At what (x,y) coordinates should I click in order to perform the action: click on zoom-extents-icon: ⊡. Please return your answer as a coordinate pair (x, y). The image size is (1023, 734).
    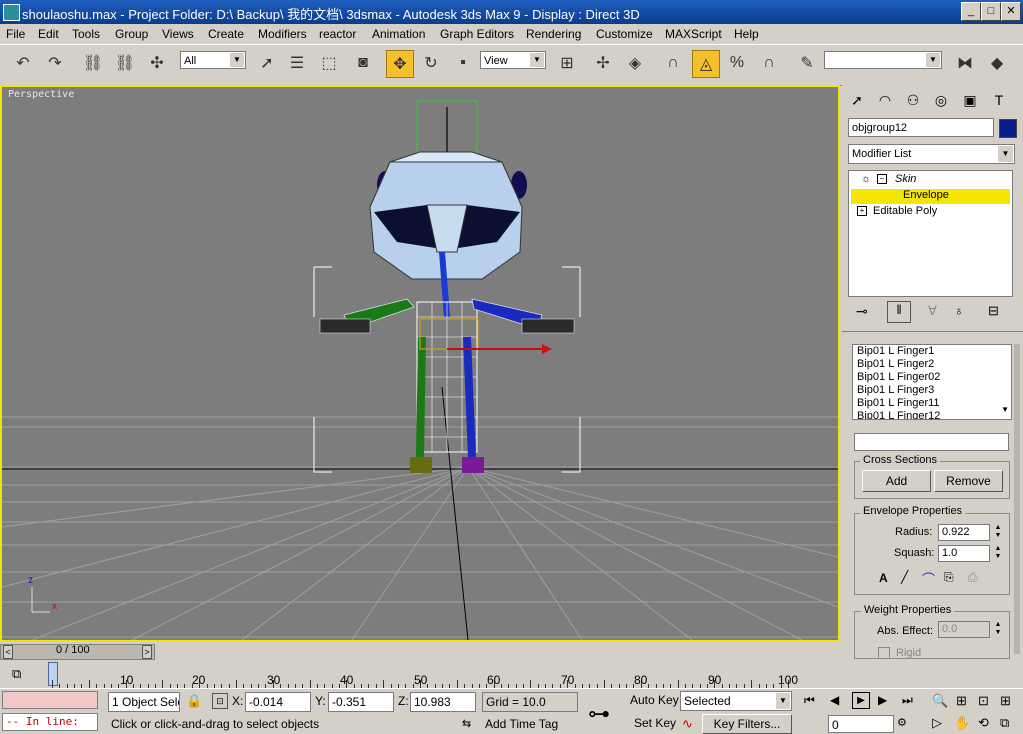
    Looking at the image, I should click on (983, 701).